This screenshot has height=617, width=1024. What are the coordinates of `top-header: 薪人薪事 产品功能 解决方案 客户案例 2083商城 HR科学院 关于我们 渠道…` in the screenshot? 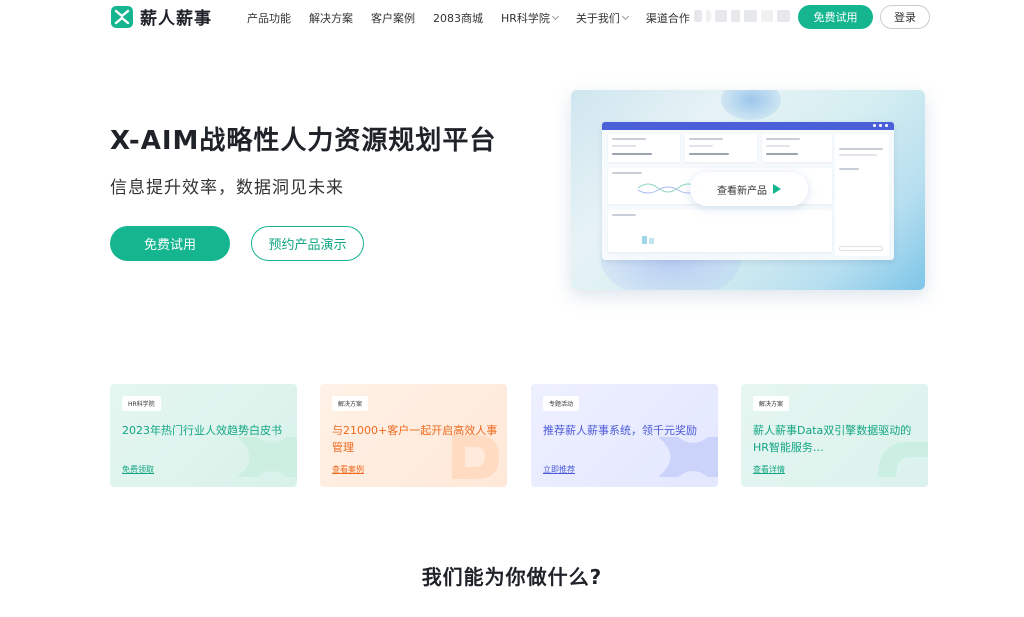 It's located at (512, 17).